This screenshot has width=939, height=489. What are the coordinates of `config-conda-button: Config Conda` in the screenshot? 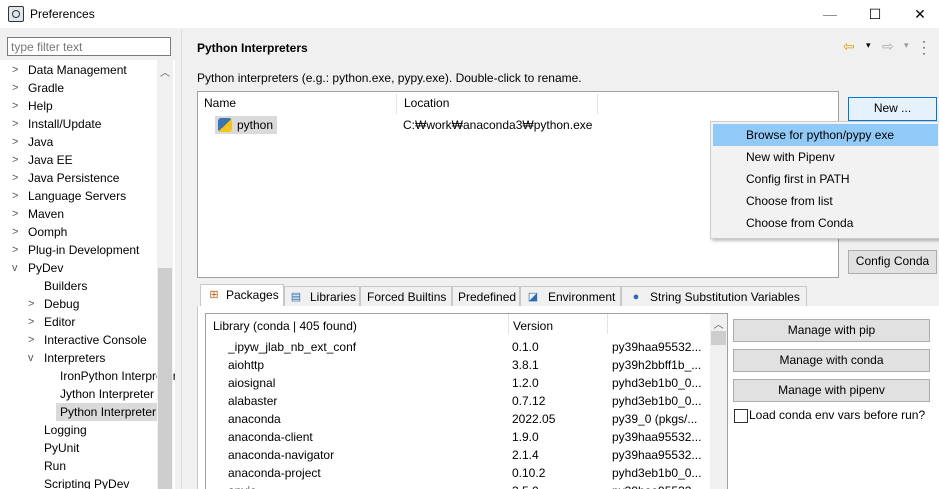 It's located at (892, 262).